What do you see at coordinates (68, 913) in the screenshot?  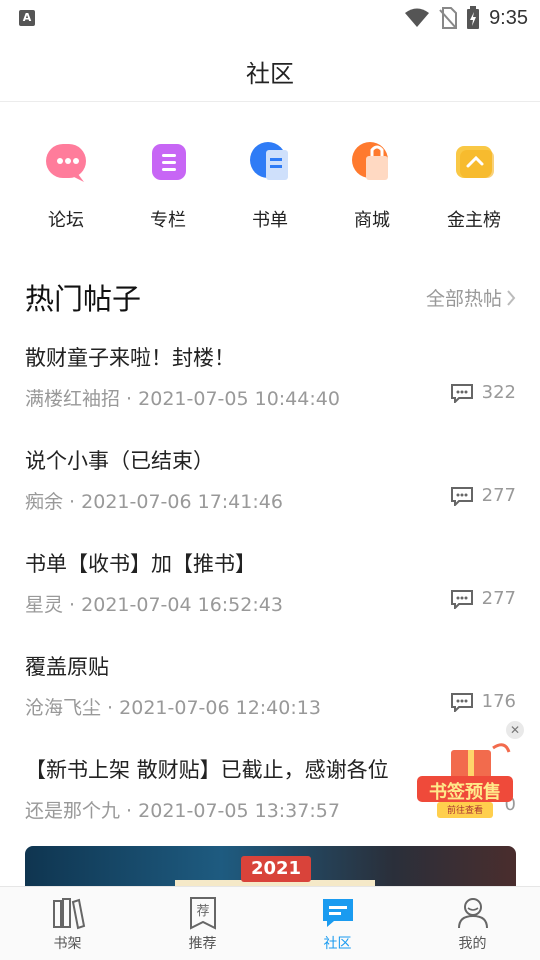 I see `bookshelf-icon` at bounding box center [68, 913].